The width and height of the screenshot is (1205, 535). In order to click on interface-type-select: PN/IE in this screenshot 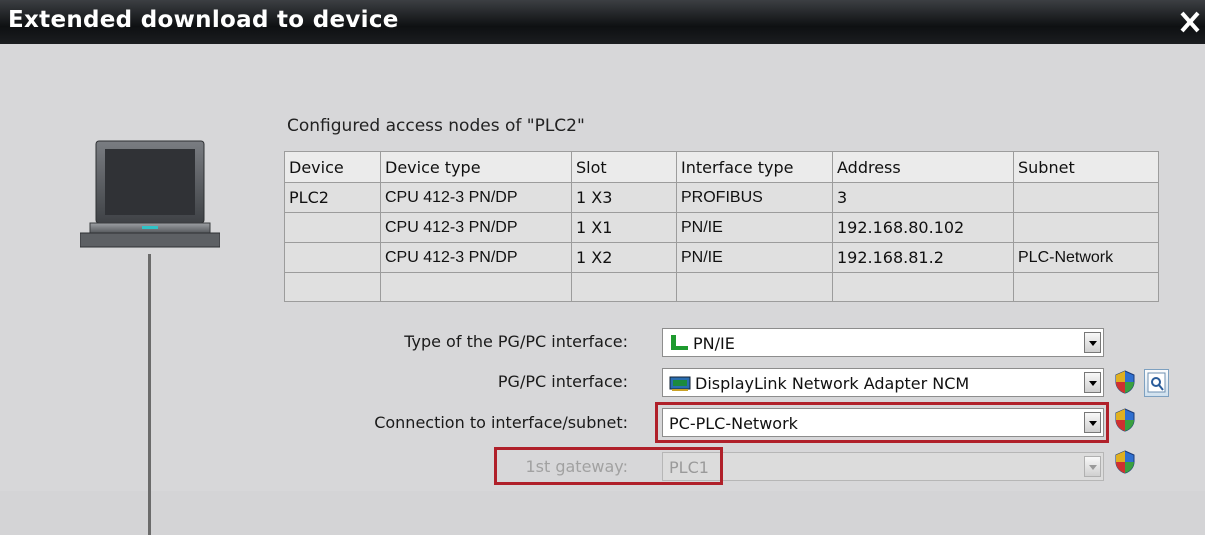, I will do `click(883, 342)`.